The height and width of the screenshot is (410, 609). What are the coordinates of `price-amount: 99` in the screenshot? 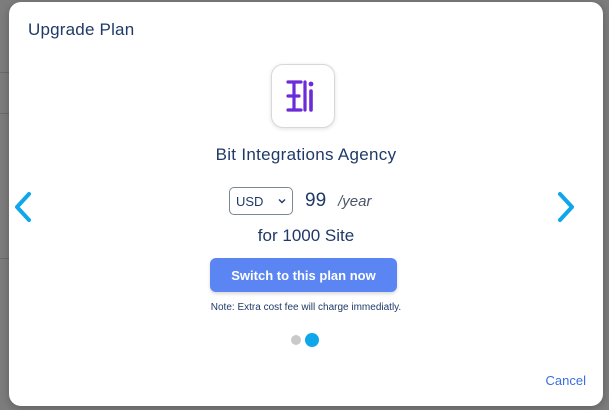 It's located at (316, 200).